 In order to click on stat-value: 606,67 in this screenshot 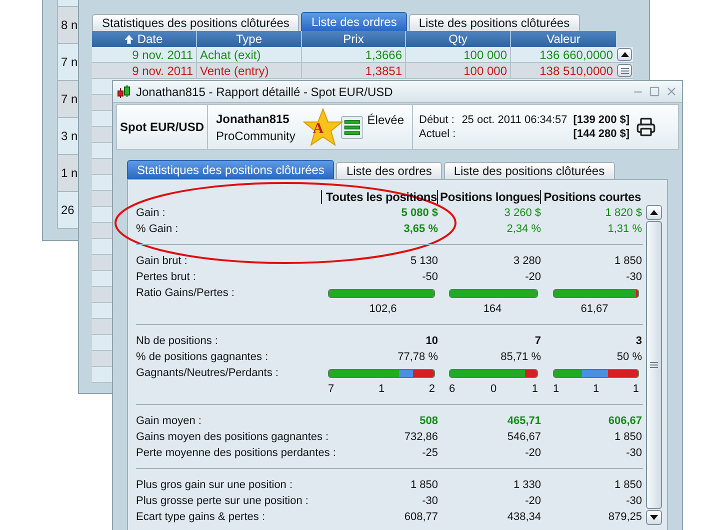, I will do `click(625, 421)`.